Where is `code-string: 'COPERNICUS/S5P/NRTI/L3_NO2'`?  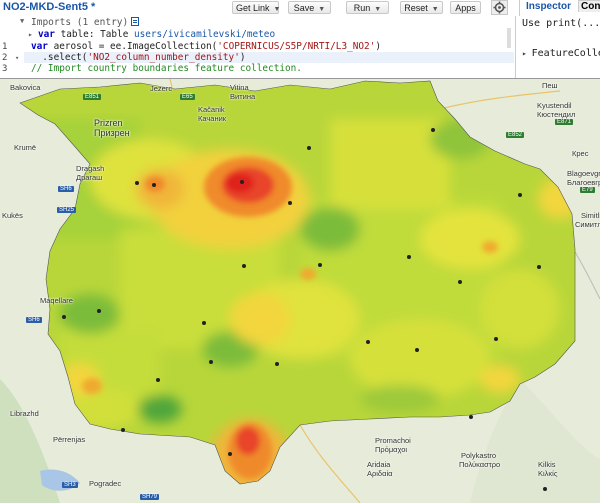 code-string: 'COPERNICUS/S5P/NRTI/L3_NO2' is located at coordinates (296, 46).